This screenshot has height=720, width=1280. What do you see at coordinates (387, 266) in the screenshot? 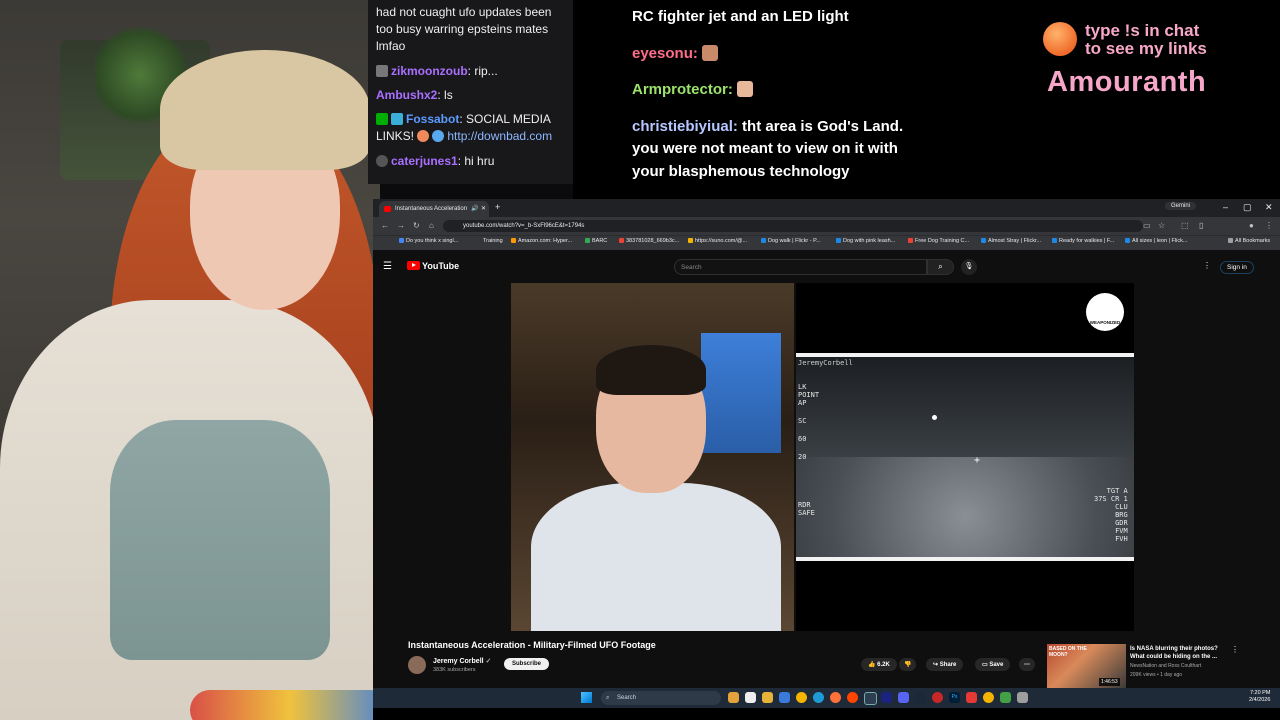
I see `hamburger-menu-icon: ☰` at bounding box center [387, 266].